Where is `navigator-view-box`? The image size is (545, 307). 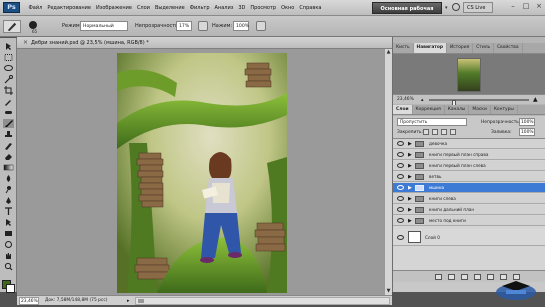
navigator-view-box is located at coordinates (469, 75).